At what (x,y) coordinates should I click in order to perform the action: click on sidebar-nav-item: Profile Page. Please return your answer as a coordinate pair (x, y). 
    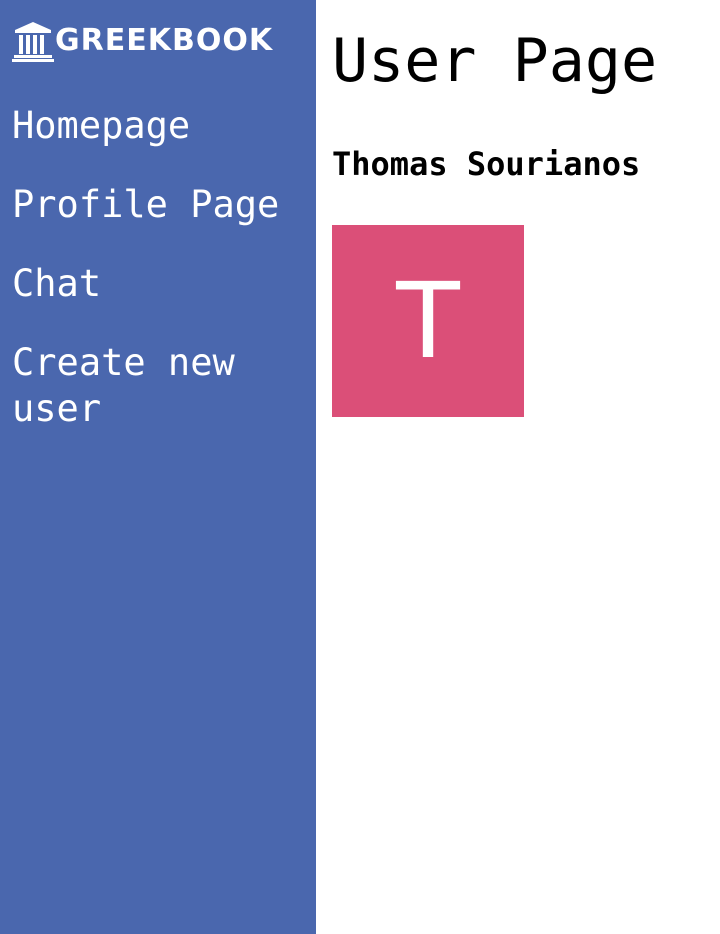
    Looking at the image, I should click on (160, 205).